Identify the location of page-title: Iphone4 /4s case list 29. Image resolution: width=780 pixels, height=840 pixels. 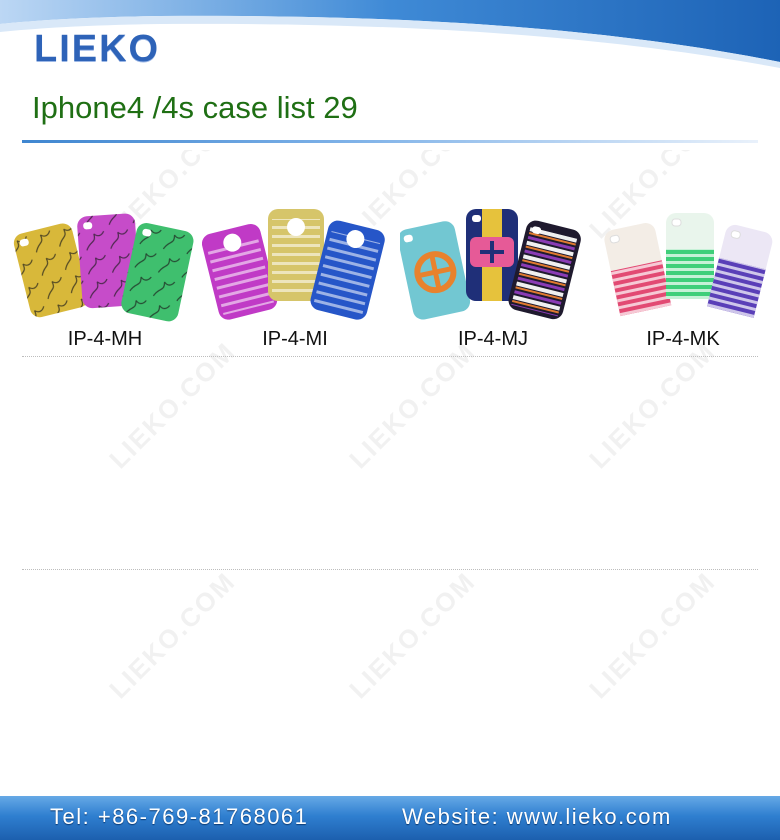
(195, 107).